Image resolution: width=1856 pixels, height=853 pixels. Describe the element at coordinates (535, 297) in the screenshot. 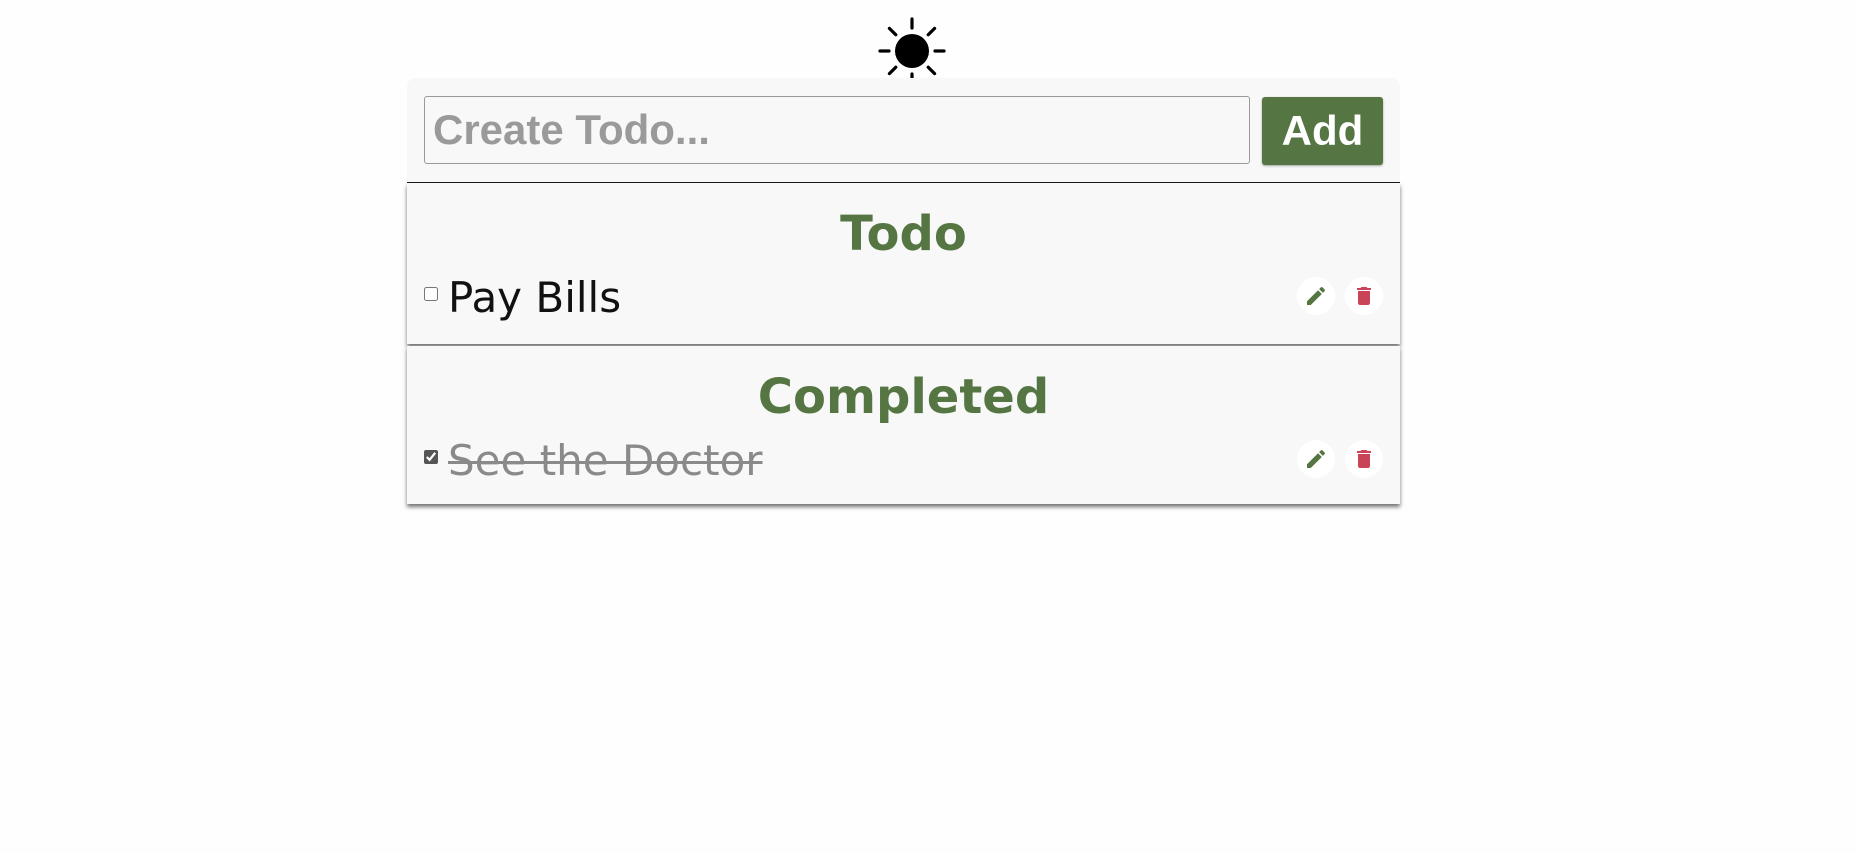

I see `todo-item-text: Pay Bills` at that location.